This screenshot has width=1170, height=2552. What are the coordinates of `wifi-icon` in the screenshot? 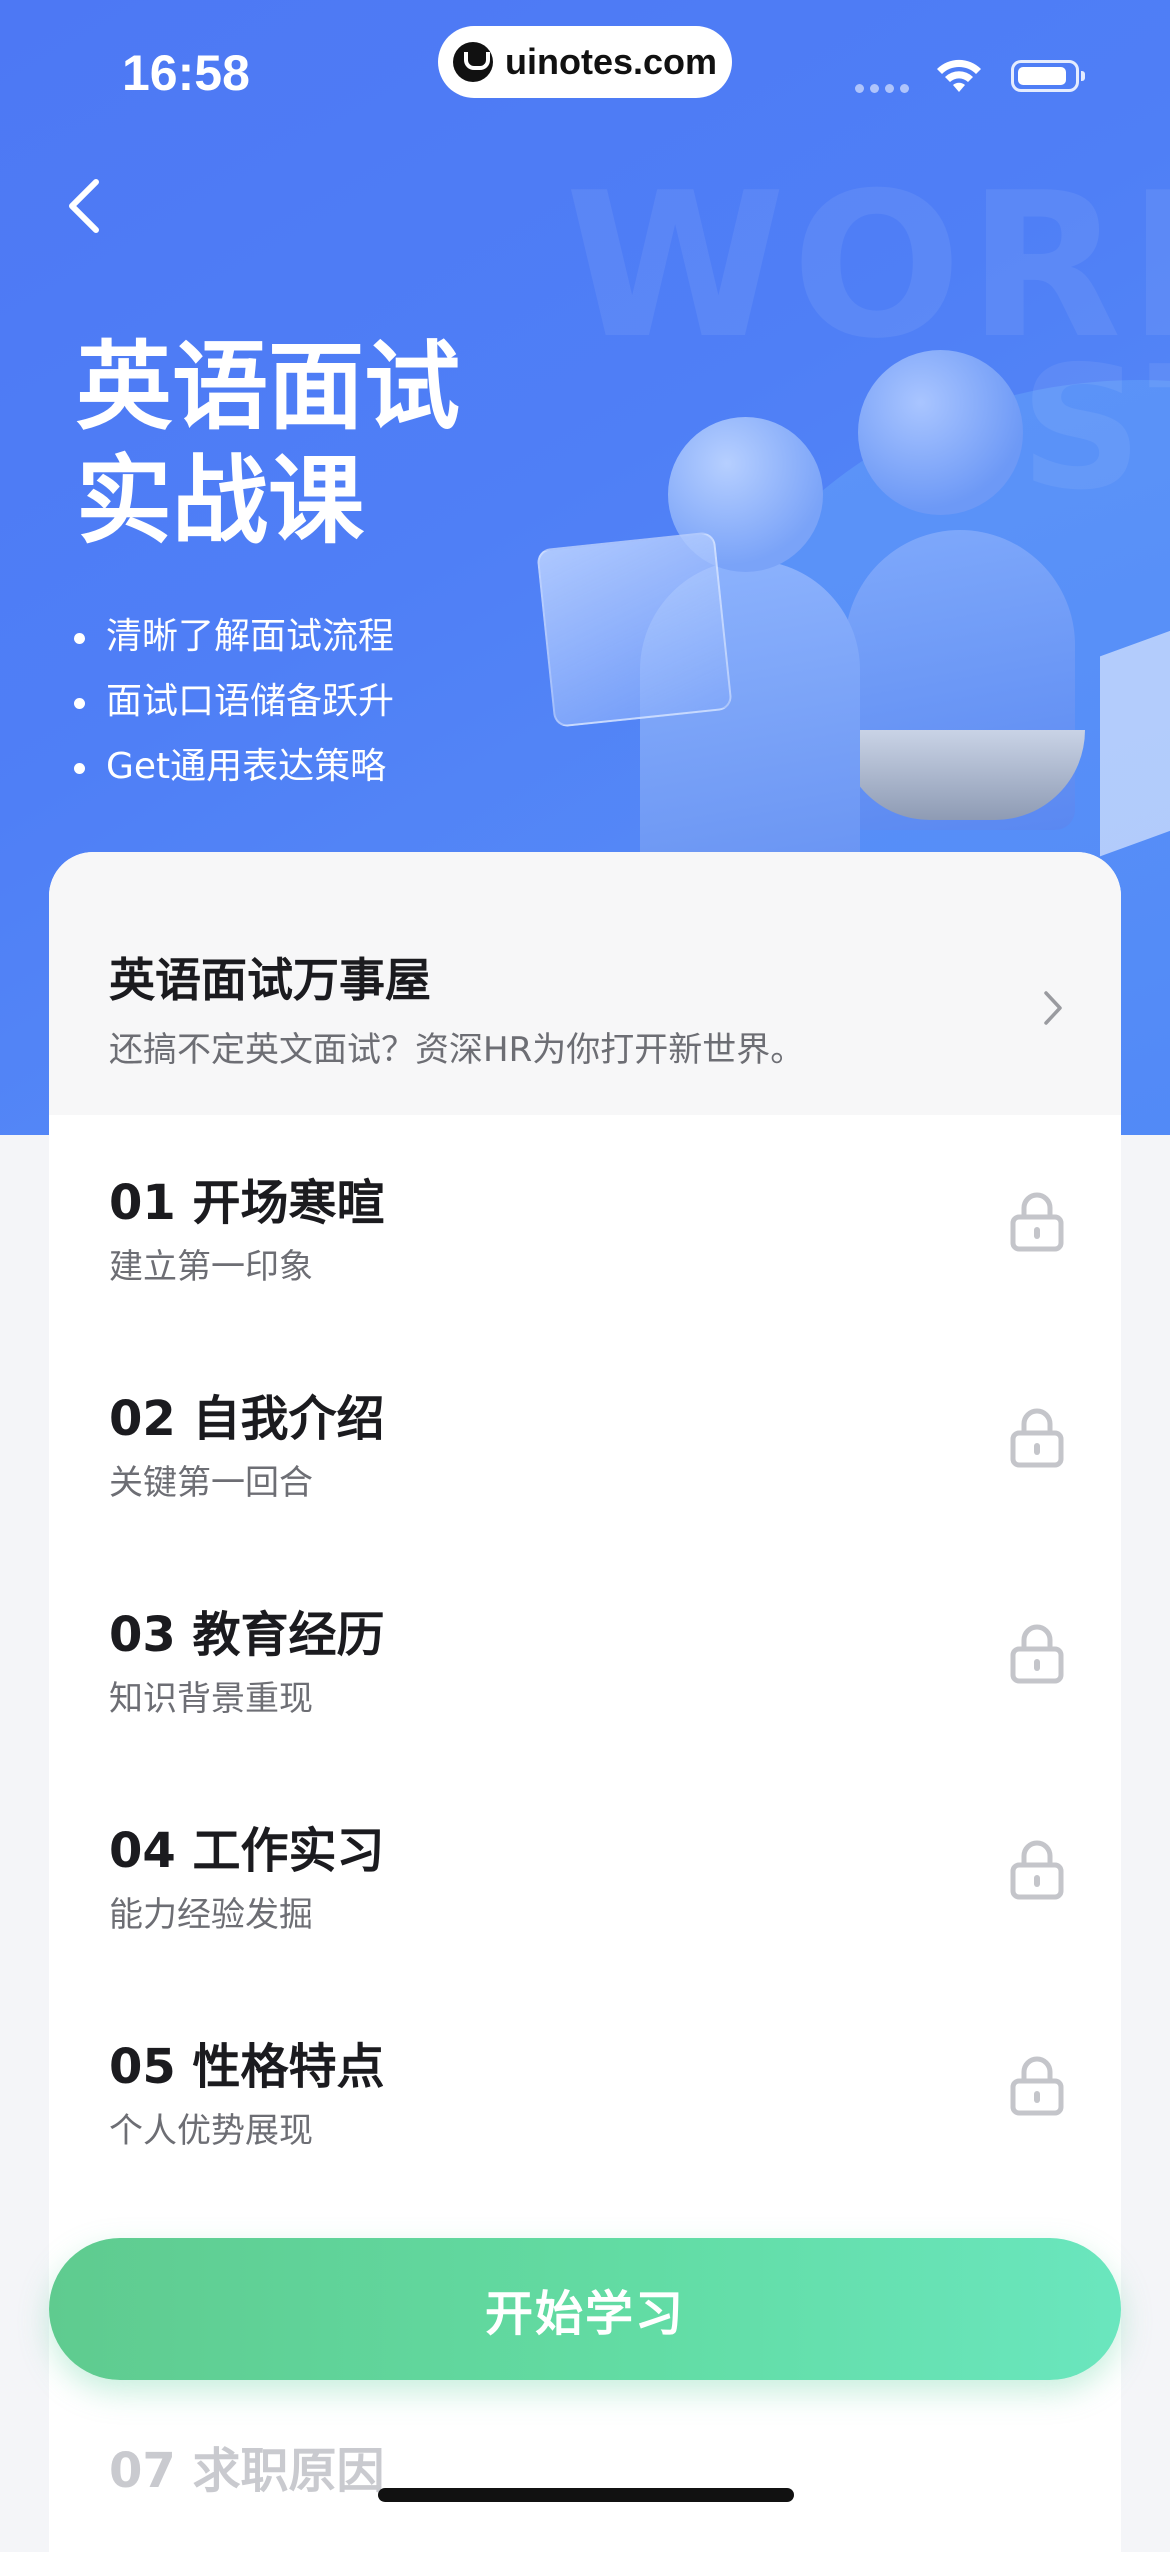 It's located at (959, 75).